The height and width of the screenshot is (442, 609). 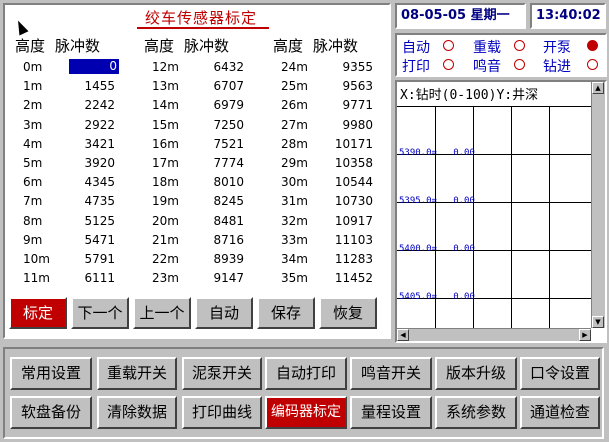 What do you see at coordinates (357, 125) in the screenshot?
I see `pulse-value: 9980` at bounding box center [357, 125].